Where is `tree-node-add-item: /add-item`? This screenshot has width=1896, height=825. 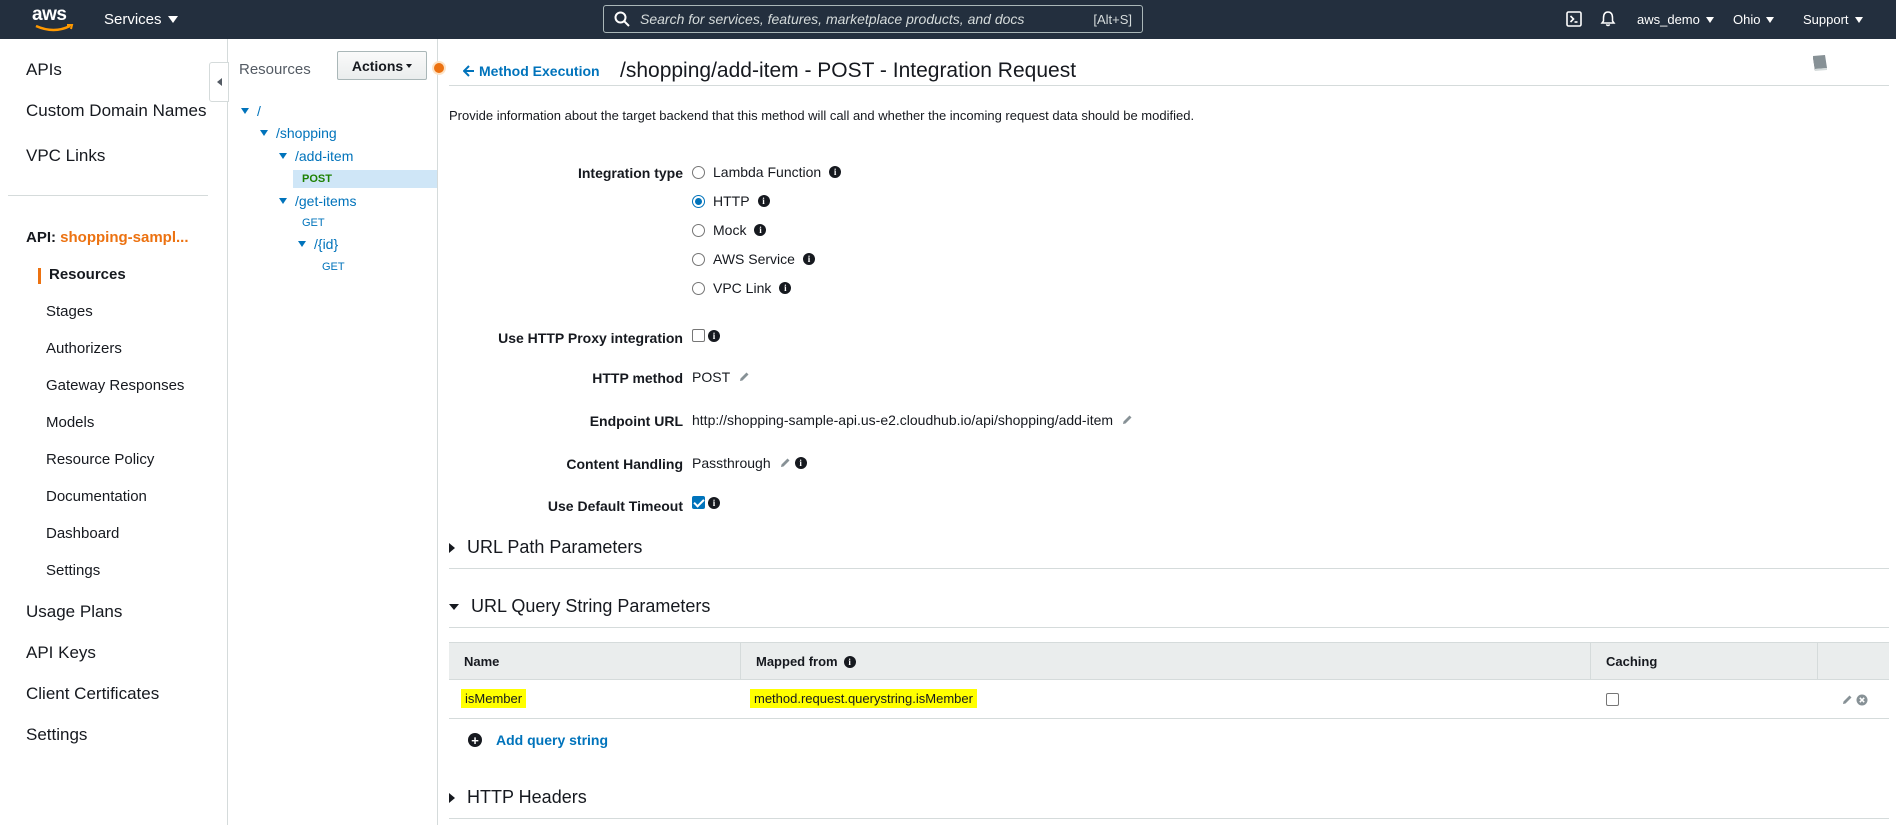 tree-node-add-item: /add-item is located at coordinates (316, 156).